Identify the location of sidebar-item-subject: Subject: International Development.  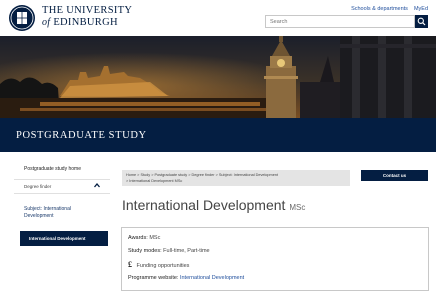
(62, 212).